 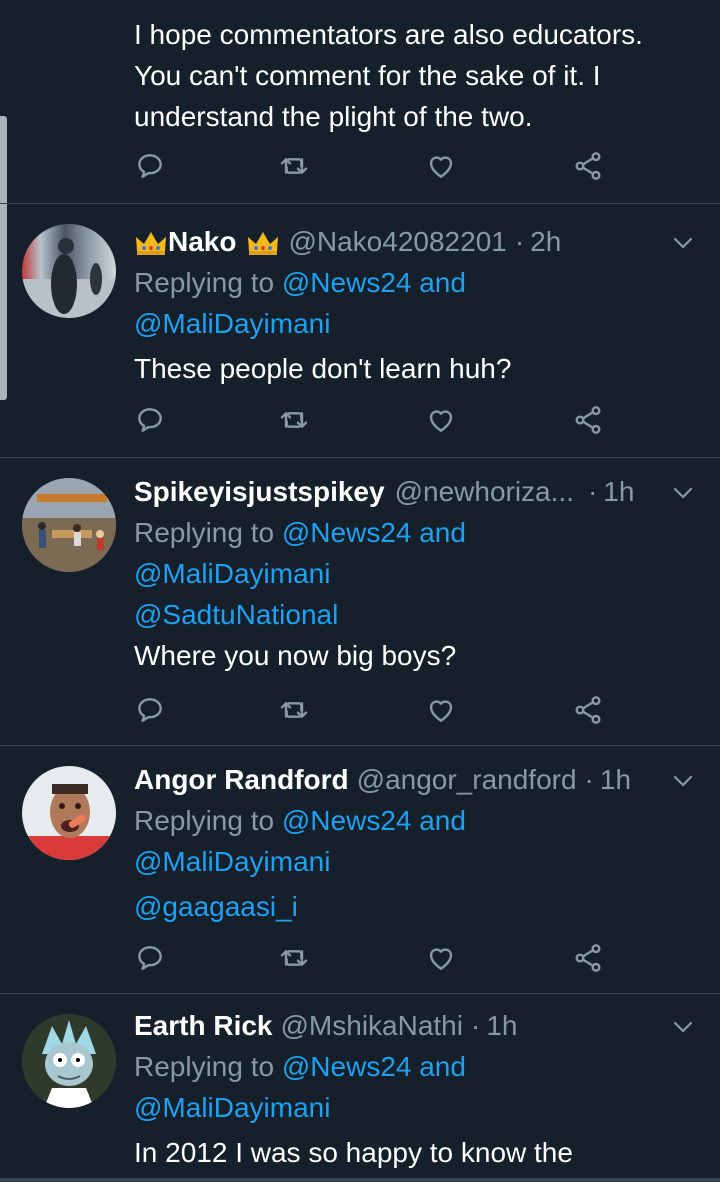 I want to click on tweet-text-line: You can't comment for the sake of it. I, so click(x=367, y=75).